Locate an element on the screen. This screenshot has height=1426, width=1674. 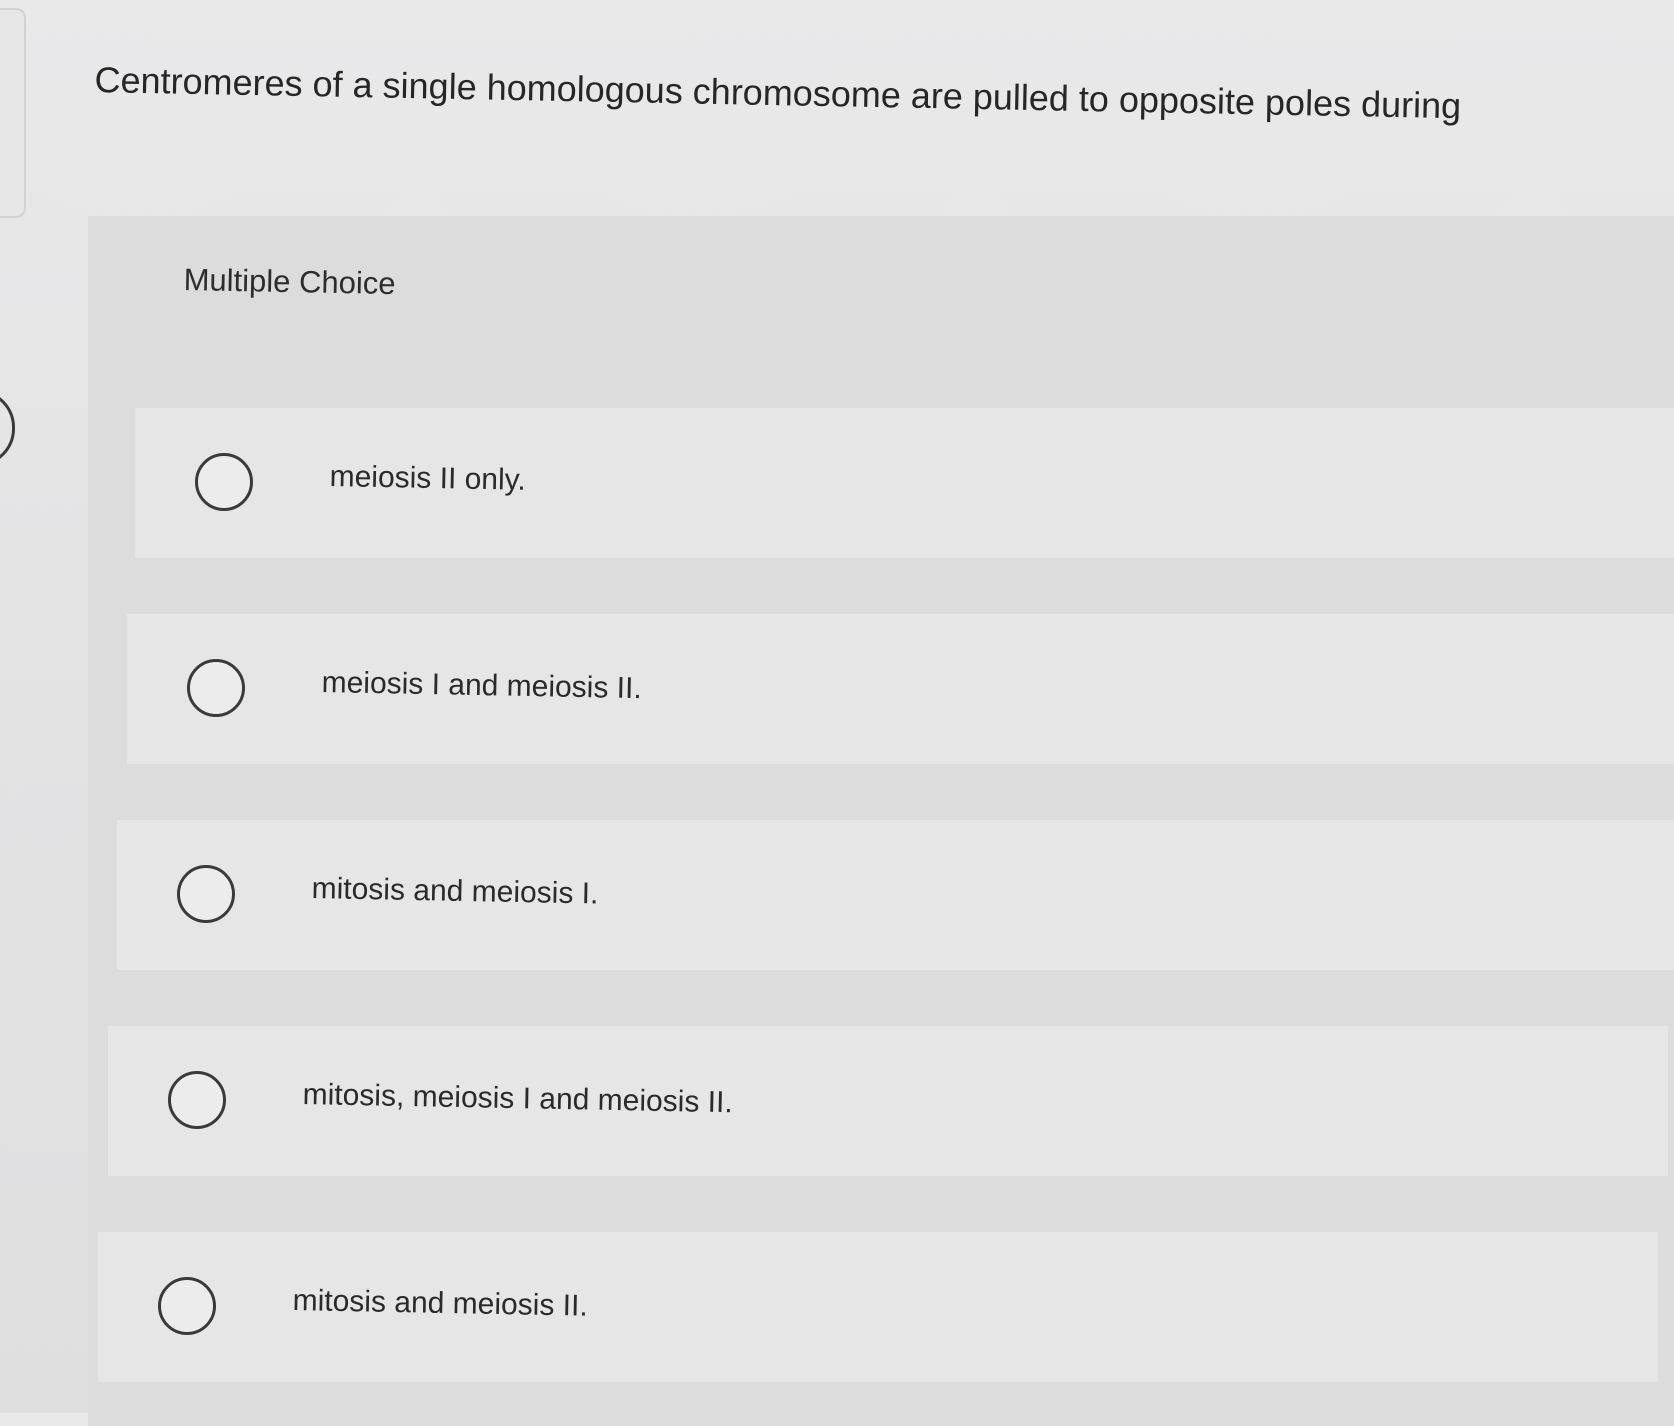
answer-option-label: meiosis II only. is located at coordinates (428, 478).